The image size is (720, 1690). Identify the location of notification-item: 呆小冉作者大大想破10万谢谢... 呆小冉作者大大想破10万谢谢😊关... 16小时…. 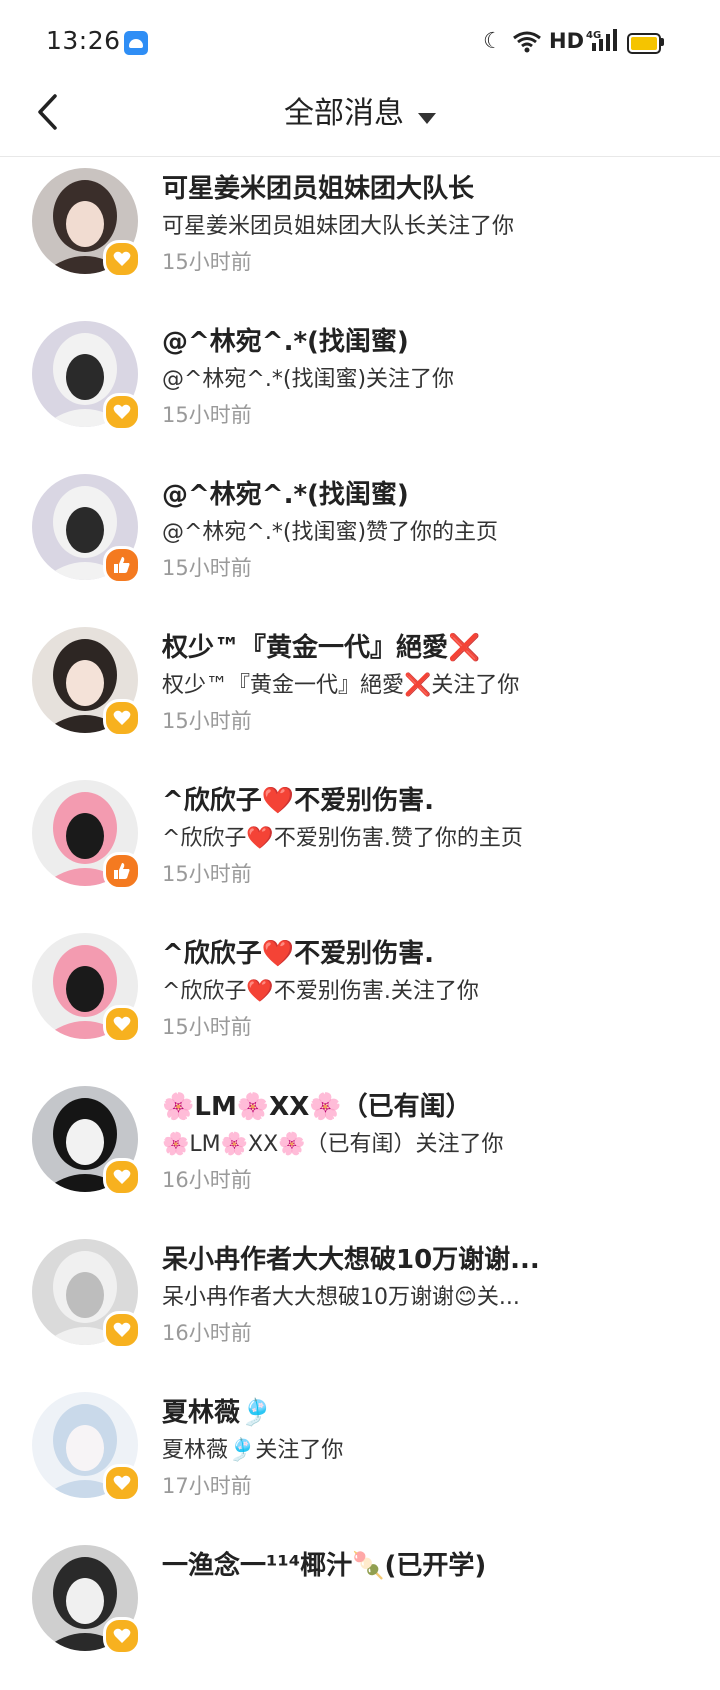
(360, 1307).